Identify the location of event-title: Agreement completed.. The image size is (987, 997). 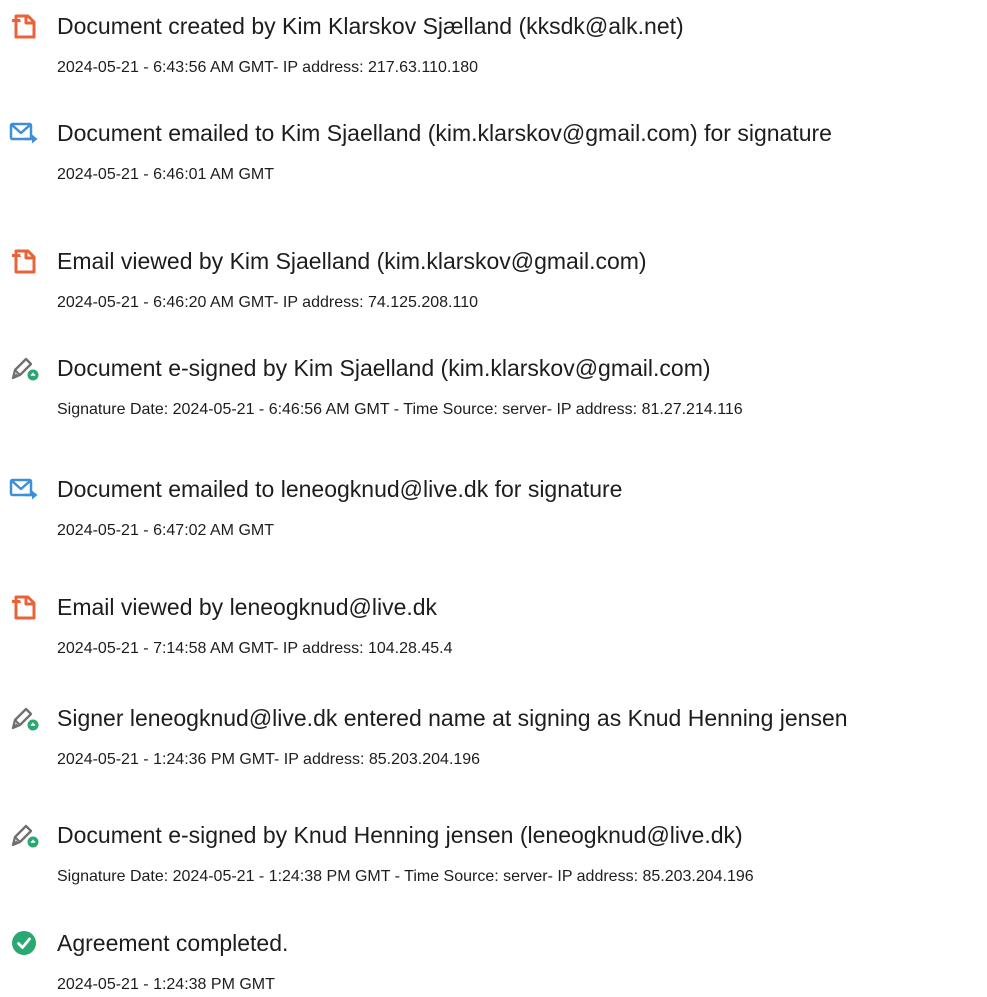
(173, 943).